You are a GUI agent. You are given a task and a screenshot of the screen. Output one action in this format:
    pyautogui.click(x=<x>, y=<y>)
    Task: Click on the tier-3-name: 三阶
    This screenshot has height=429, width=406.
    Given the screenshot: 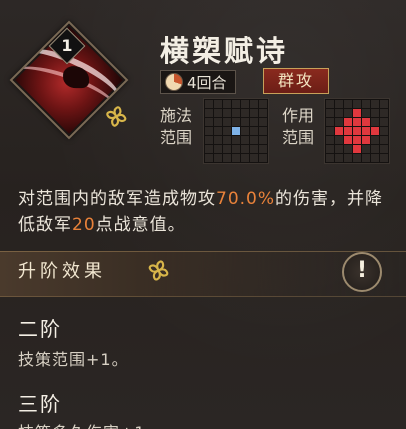 What is the action you would take?
    pyautogui.click(x=40, y=404)
    